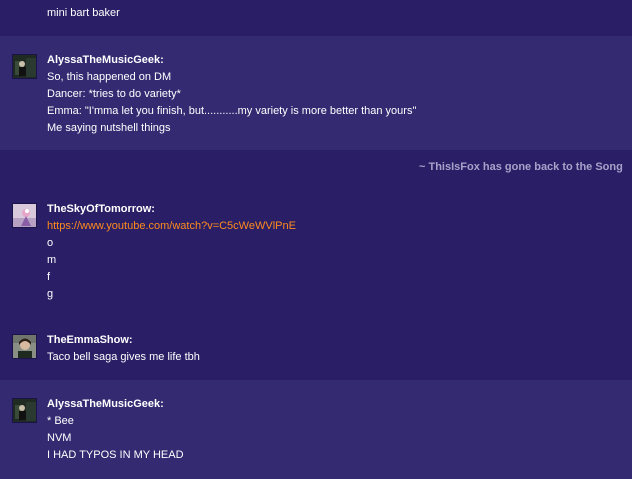  Describe the element at coordinates (109, 128) in the screenshot. I see `message-text: Me saying nutshell things` at that location.